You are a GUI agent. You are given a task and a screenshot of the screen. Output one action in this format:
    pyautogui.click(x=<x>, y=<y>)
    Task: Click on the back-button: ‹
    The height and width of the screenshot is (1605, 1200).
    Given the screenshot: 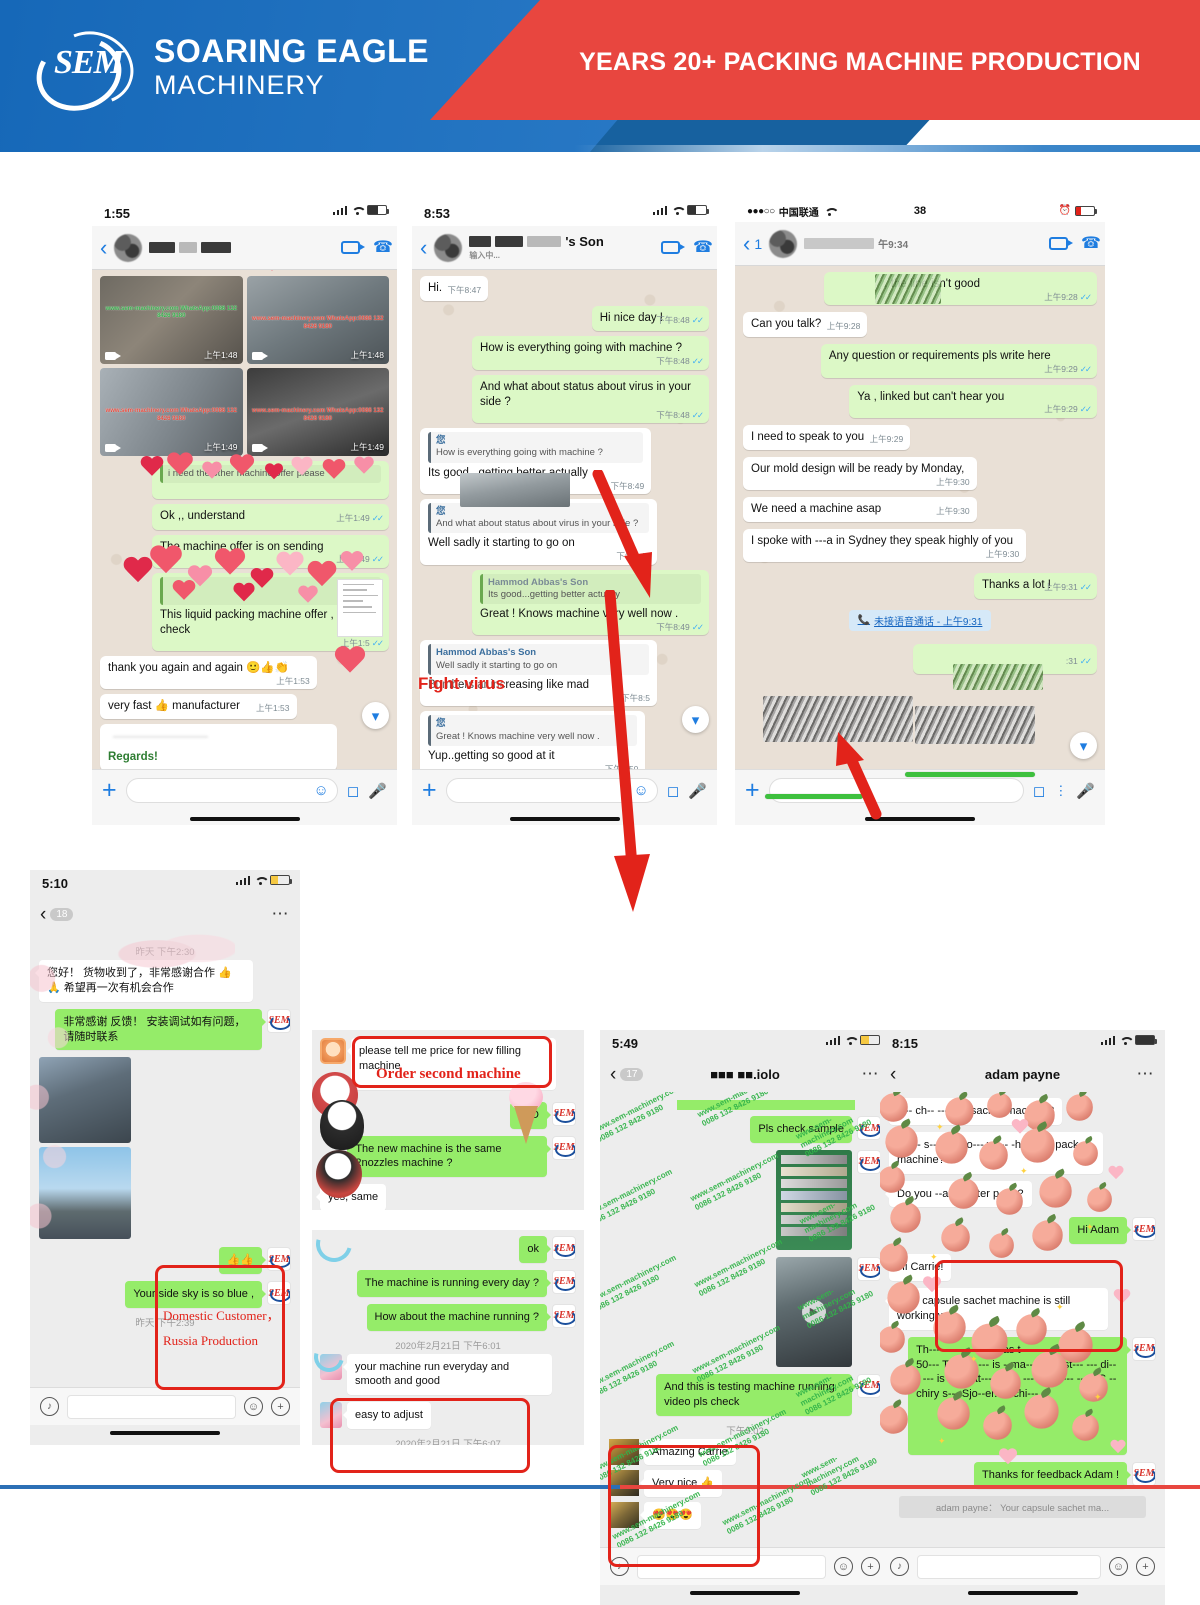 What is the action you would take?
    pyautogui.click(x=893, y=1074)
    